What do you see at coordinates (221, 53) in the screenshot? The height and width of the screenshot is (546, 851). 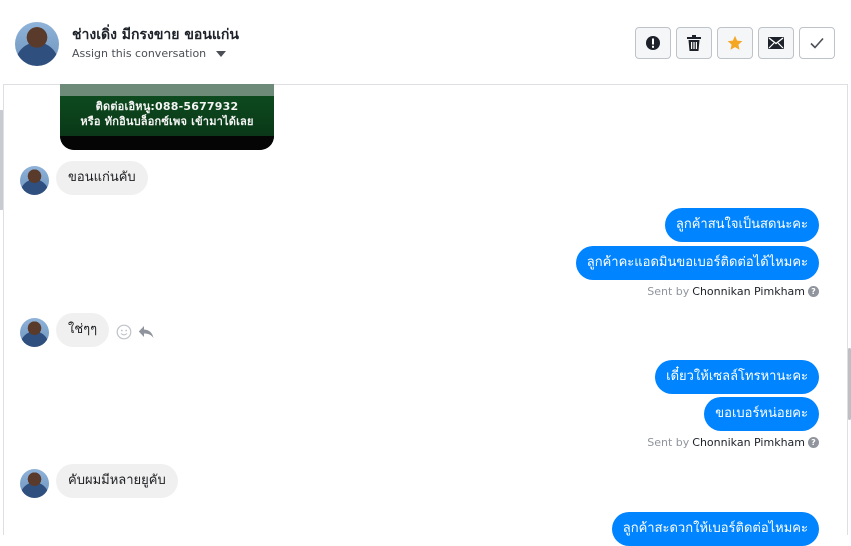 I see `caret-down-icon` at bounding box center [221, 53].